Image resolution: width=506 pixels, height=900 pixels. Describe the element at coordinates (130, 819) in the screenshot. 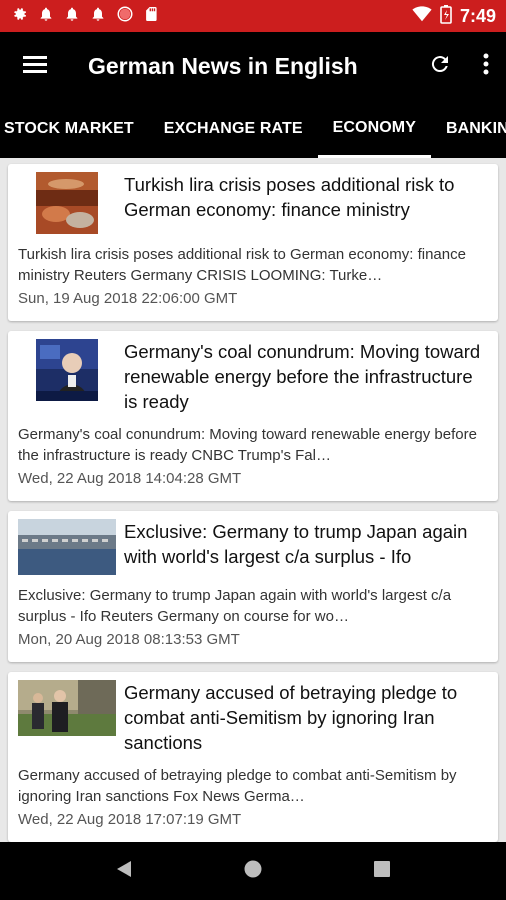

I see `news-date: Wed, 22 Aug 2018 17:07:19 GMT` at that location.